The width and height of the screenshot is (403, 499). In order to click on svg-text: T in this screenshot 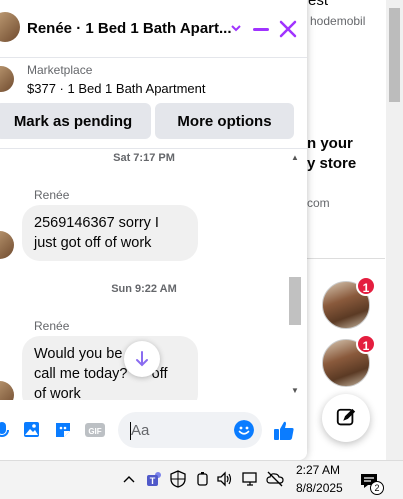, I will do `click(153, 481)`.